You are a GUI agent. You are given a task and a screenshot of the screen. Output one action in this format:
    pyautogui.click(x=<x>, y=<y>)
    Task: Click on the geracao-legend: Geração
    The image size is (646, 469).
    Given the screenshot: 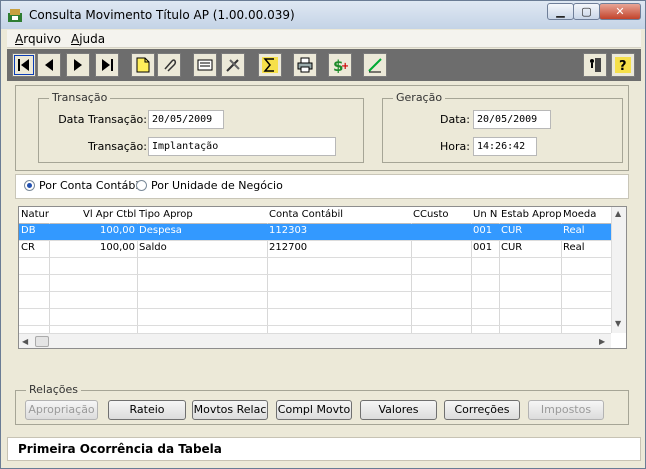 What is the action you would take?
    pyautogui.click(x=419, y=97)
    